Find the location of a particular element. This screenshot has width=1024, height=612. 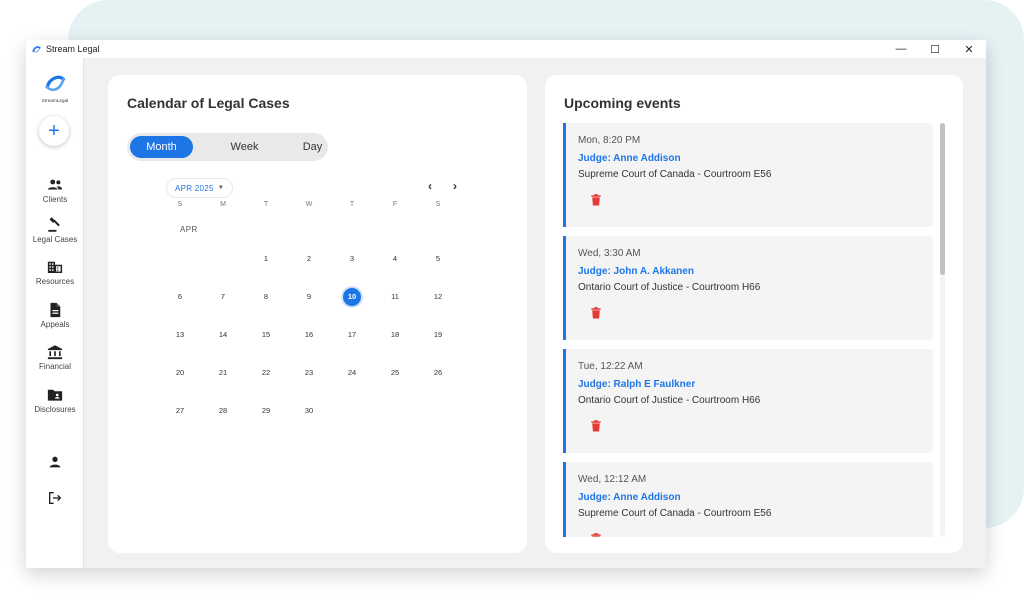

event-court: Supreme Court of Canada - Courtroom E56 is located at coordinates (675, 513).